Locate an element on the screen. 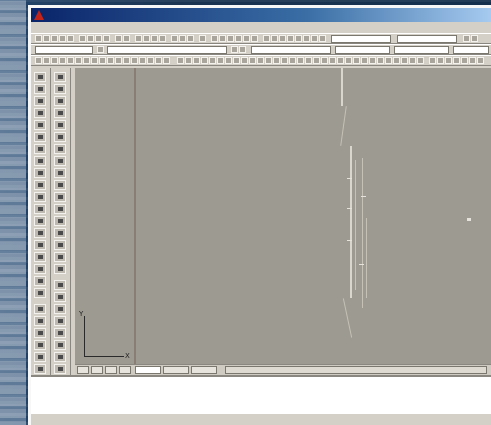 The height and width of the screenshot is (425, 491). lineweight-select is located at coordinates (421, 50).